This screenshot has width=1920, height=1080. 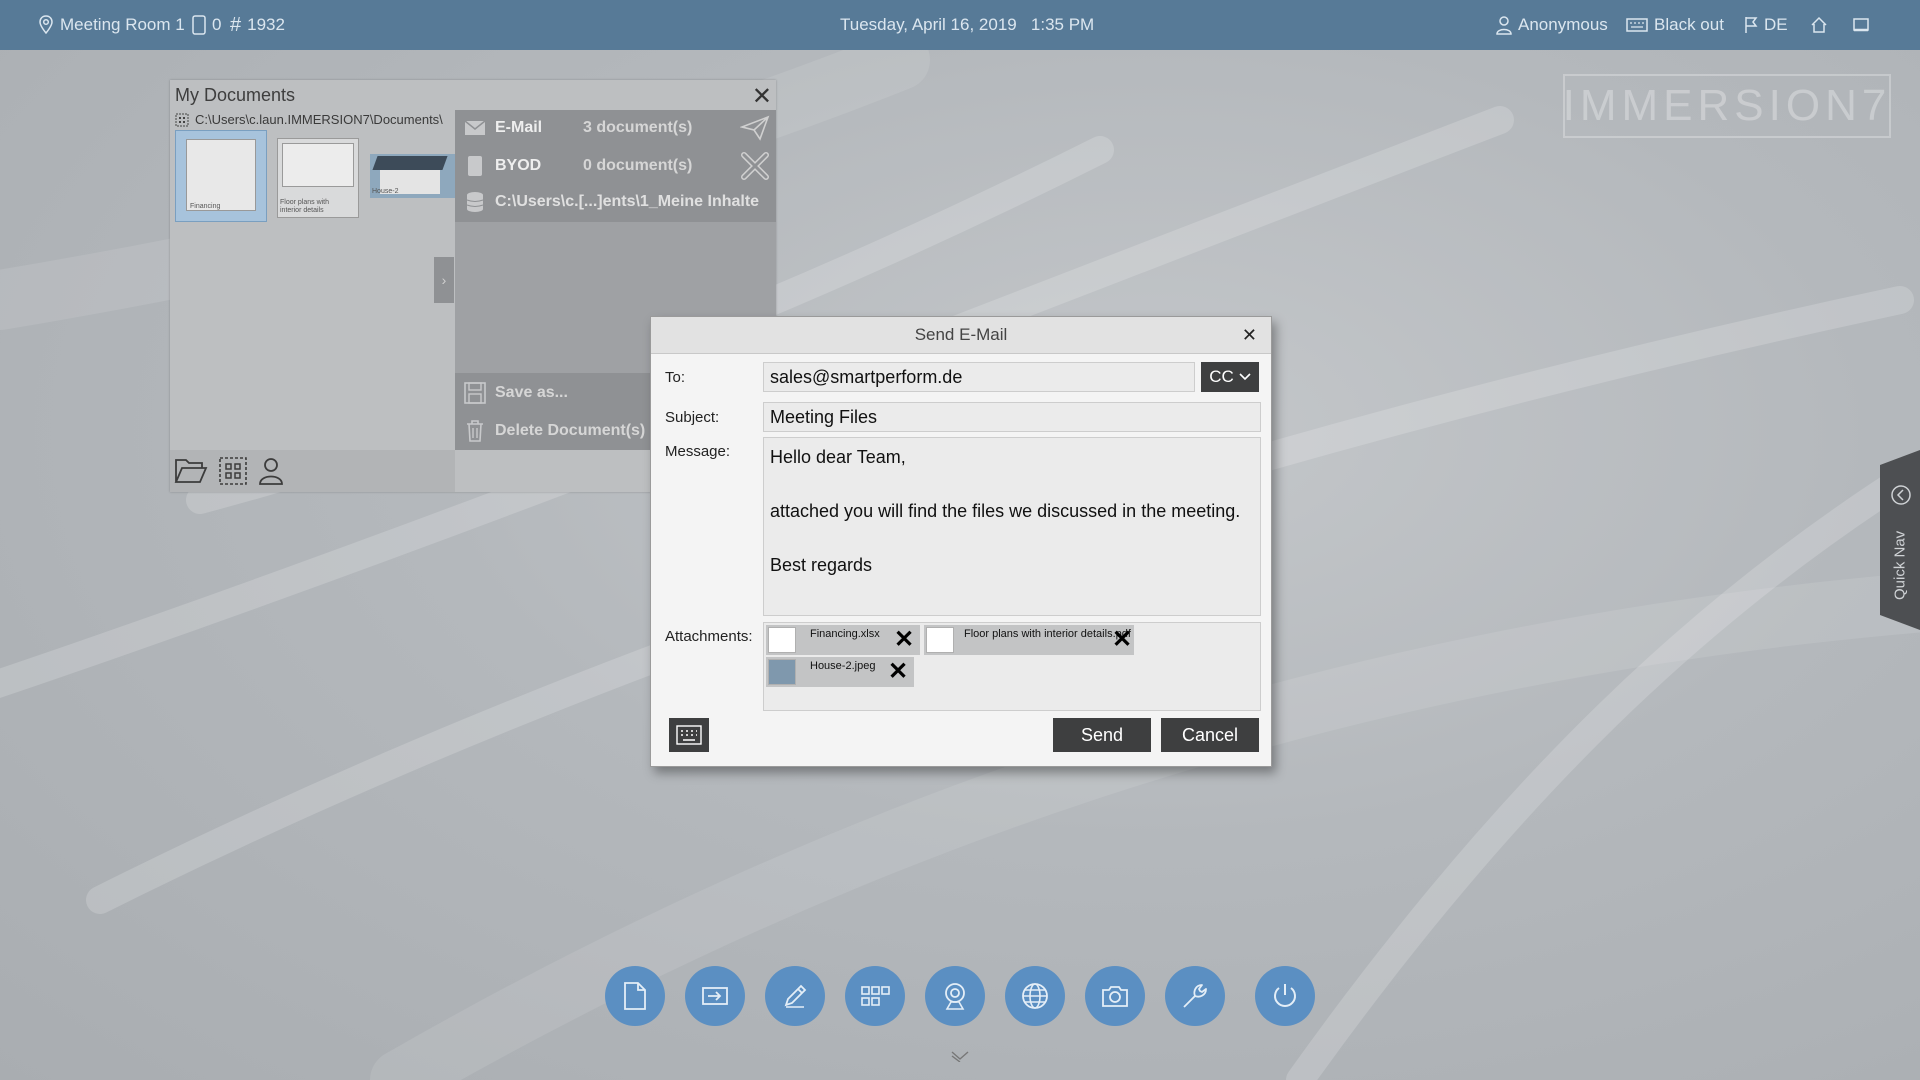 What do you see at coordinates (1900, 565) in the screenshot?
I see `quick-nav-label: Quick Nav` at bounding box center [1900, 565].